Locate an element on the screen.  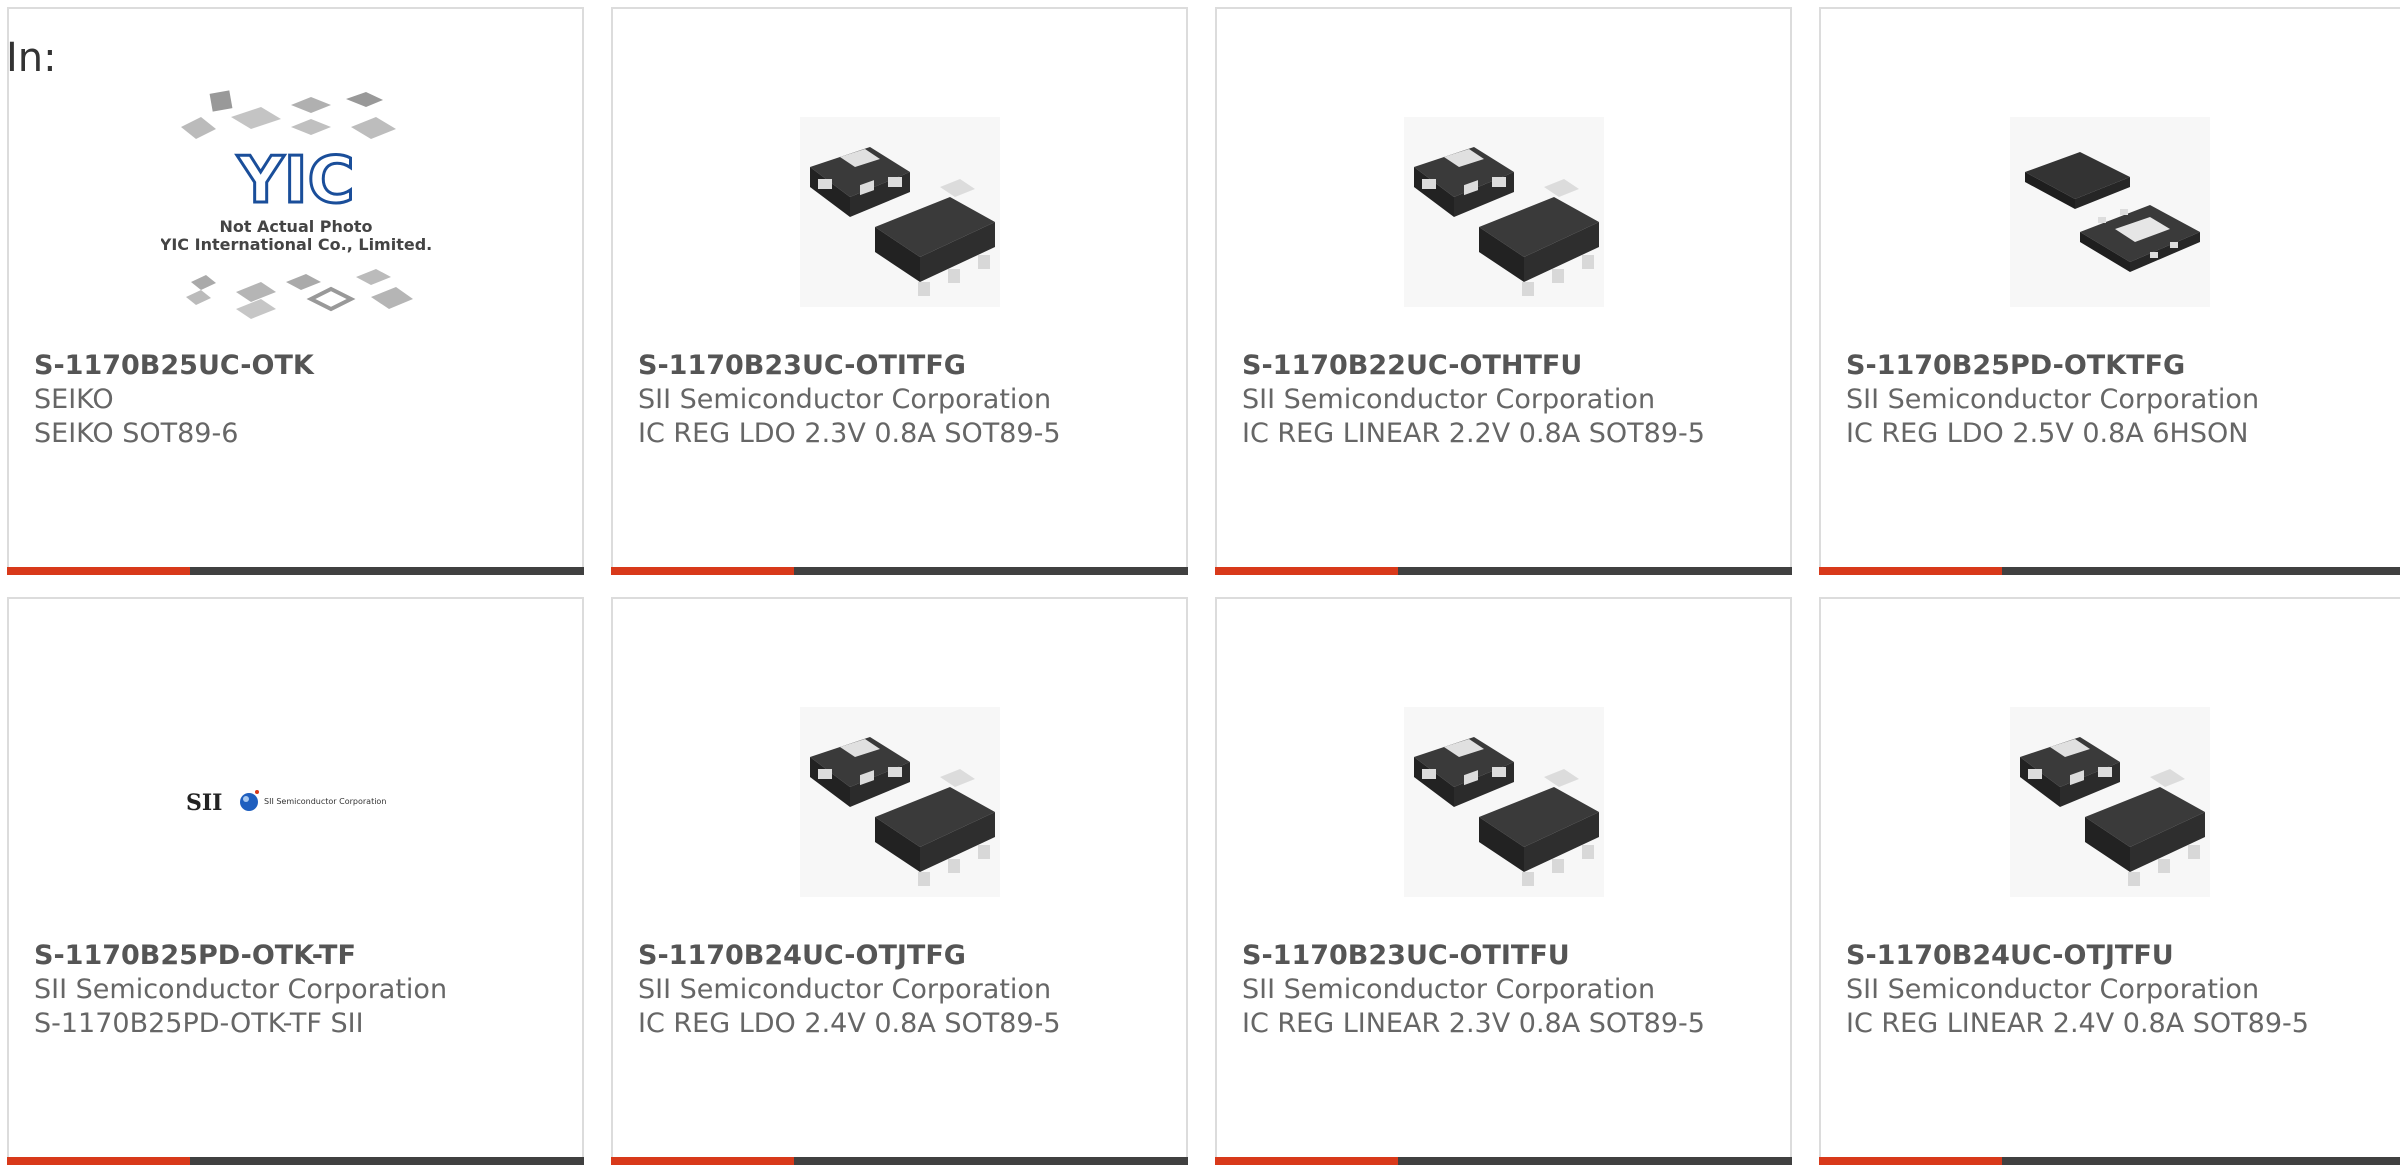
part-number: S-1170B24UC-OTJTFU is located at coordinates (2081, 956).